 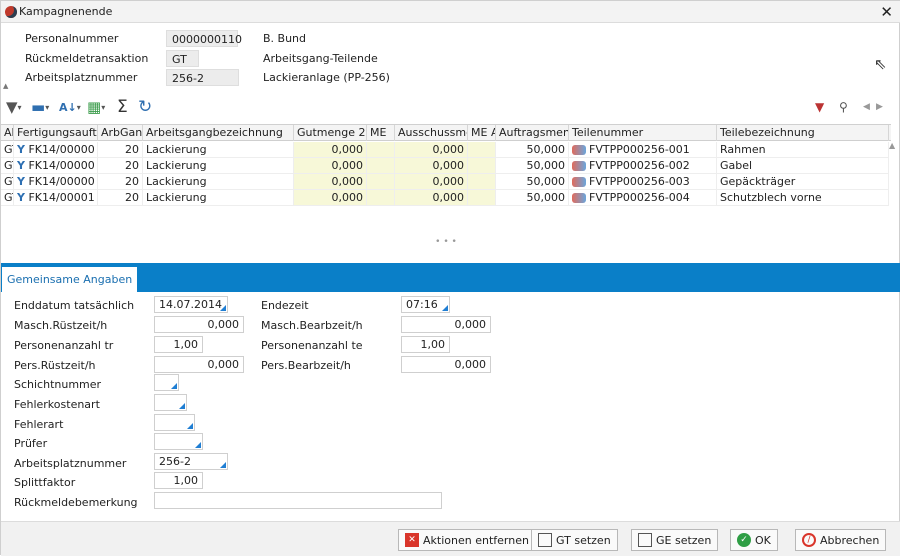 I want to click on tab-gemeinsame-angaben: Gemeinsame Angaben, so click(x=70, y=279).